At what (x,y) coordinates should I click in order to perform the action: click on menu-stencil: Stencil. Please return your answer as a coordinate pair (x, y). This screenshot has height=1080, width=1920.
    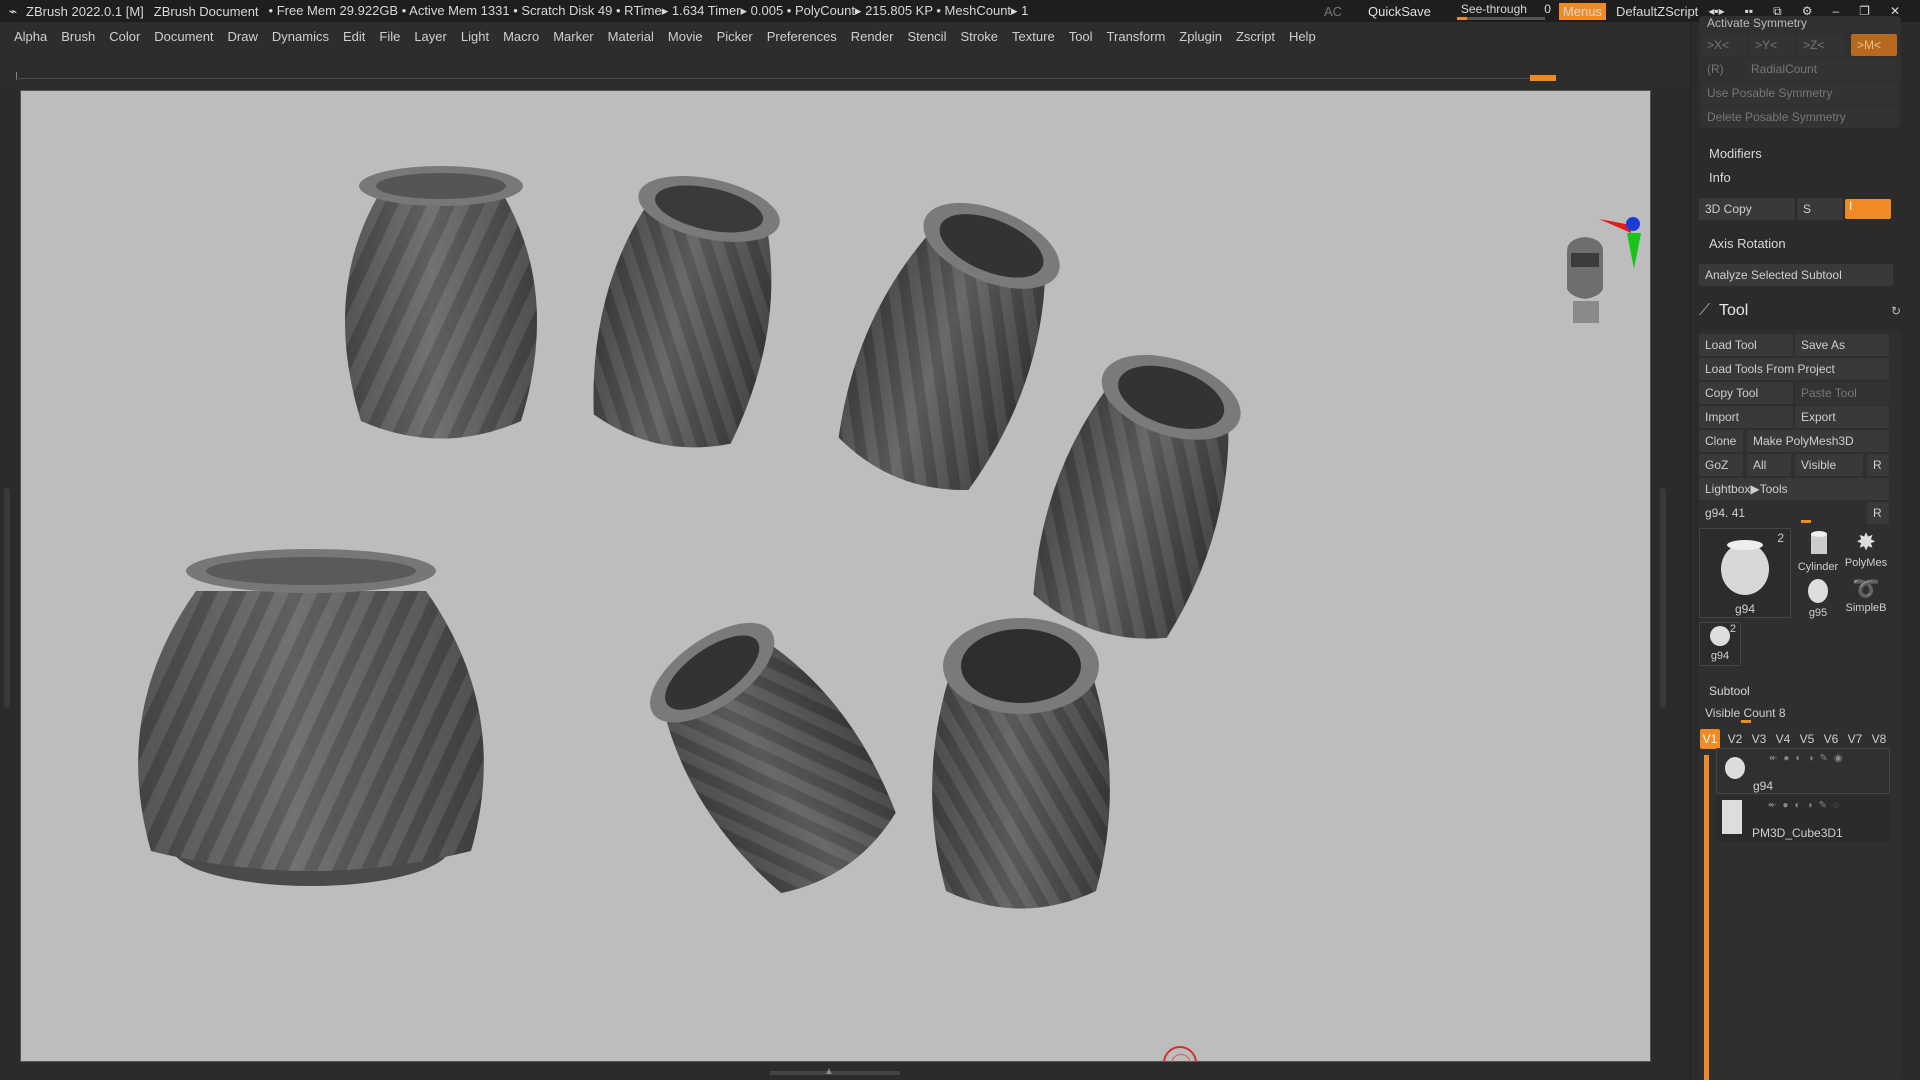
    Looking at the image, I should click on (926, 36).